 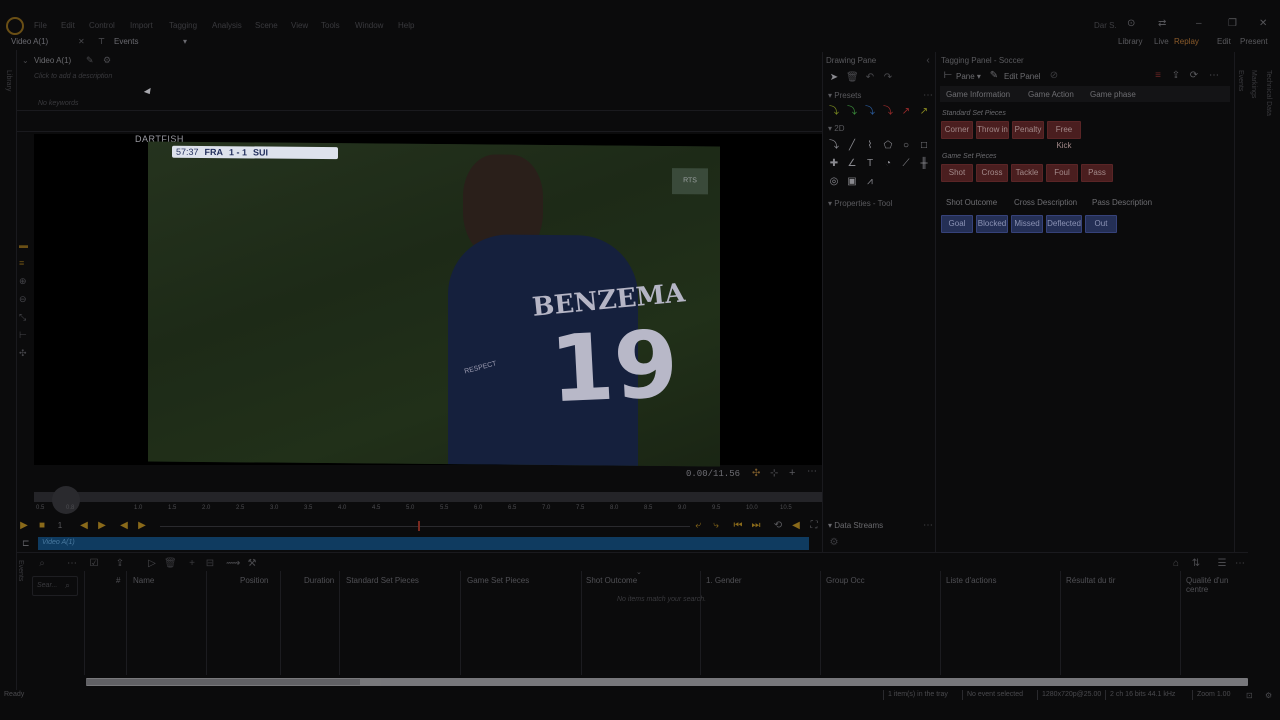 I want to click on chart-tool-icon: ⩘, so click(x=870, y=182).